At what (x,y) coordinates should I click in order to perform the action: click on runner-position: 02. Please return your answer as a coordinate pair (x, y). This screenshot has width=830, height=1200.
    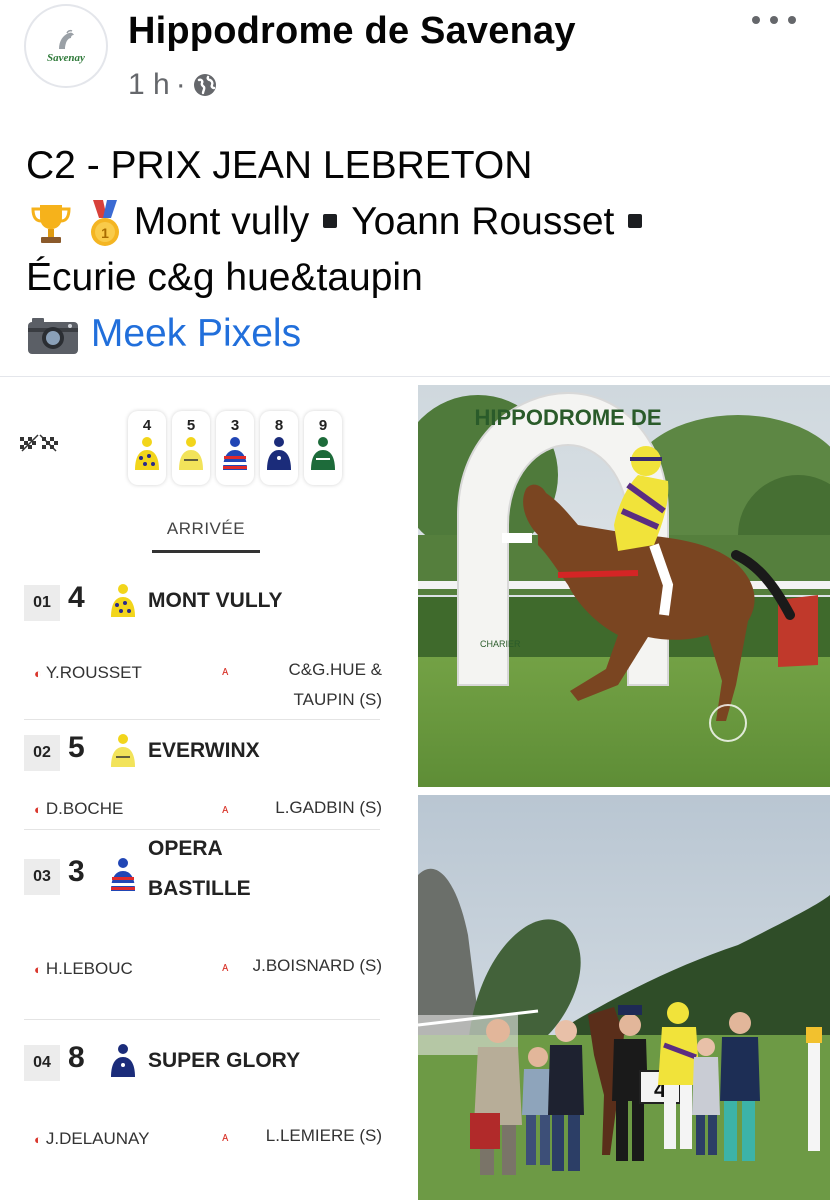
    Looking at the image, I should click on (42, 753).